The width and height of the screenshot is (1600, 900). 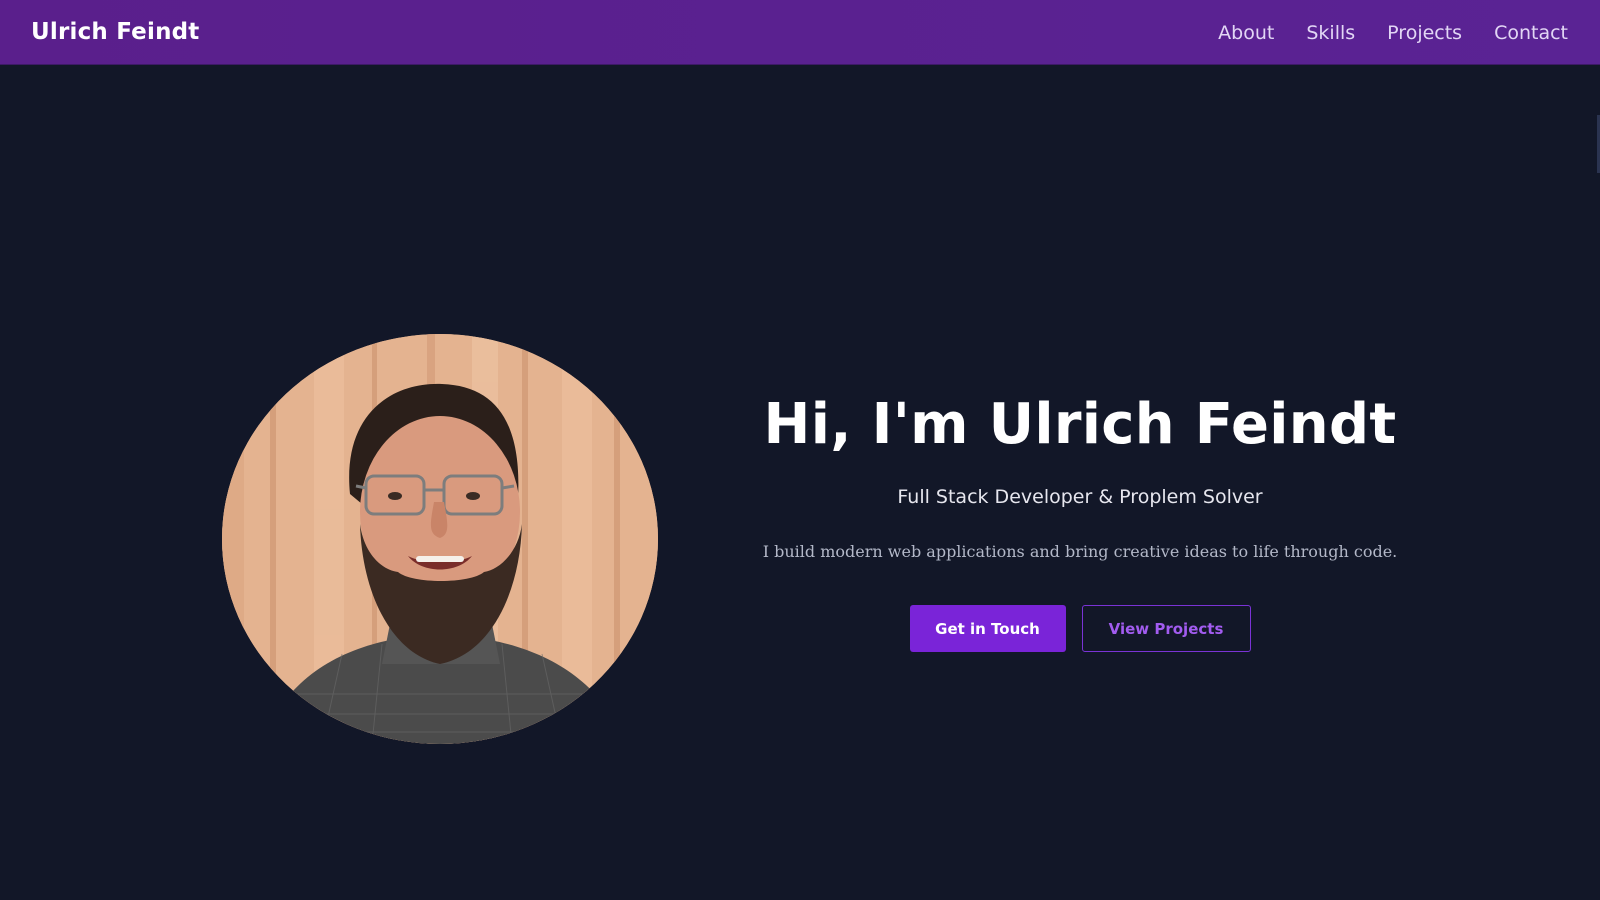 I want to click on brand-name: Ulrich Feindt, so click(x=115, y=32).